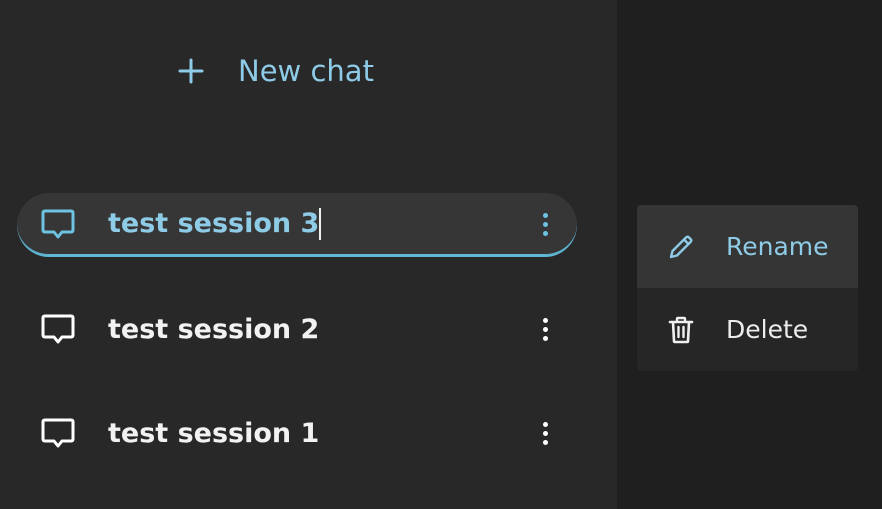 This screenshot has height=509, width=882. I want to click on session-item-test-session-2: test session 2, so click(297, 329).